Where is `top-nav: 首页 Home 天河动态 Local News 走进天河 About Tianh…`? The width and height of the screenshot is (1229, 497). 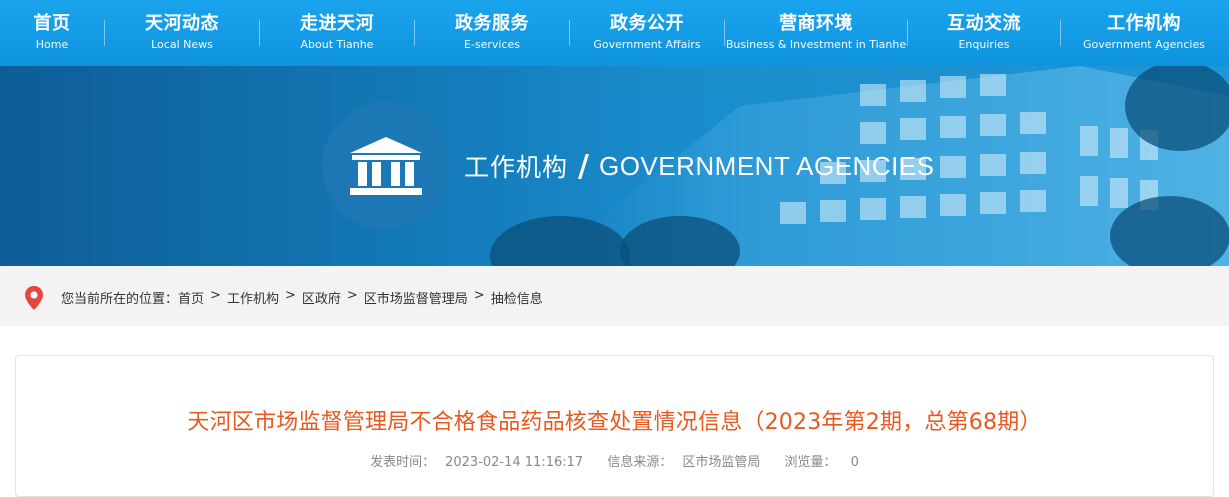 top-nav: 首页 Home 天河动态 Local News 走进天河 About Tianh… is located at coordinates (614, 33).